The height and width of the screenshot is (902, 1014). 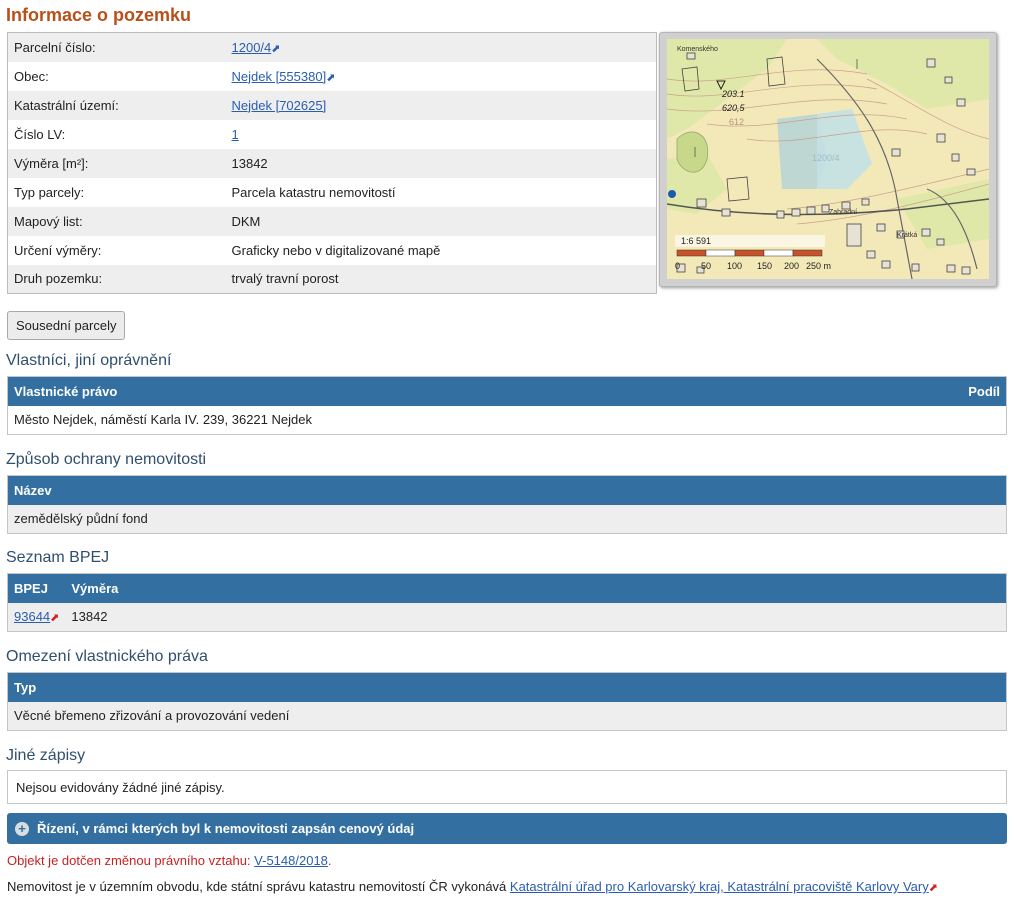 What do you see at coordinates (48, 221) in the screenshot?
I see `info-label: Mapový list:` at bounding box center [48, 221].